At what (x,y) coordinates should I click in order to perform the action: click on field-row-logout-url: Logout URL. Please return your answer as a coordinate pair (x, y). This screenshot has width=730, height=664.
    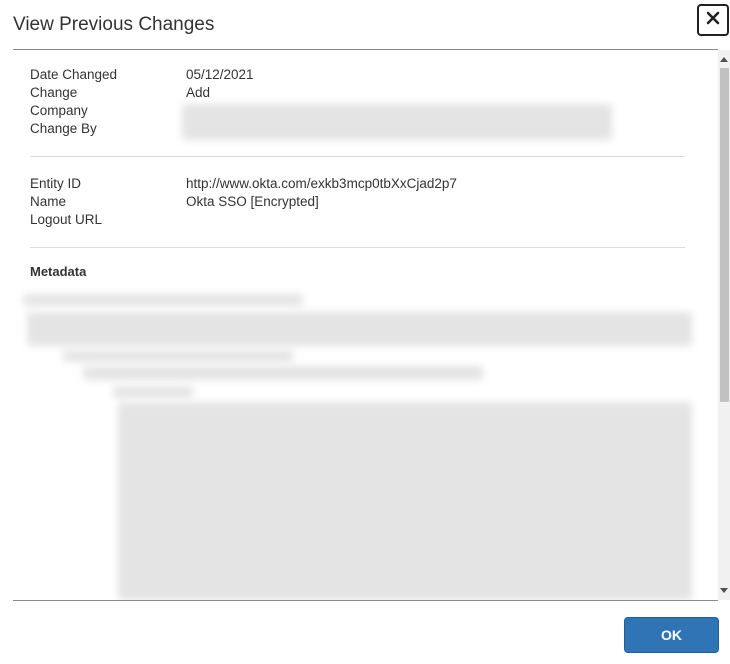
    Looking at the image, I should click on (357, 220).